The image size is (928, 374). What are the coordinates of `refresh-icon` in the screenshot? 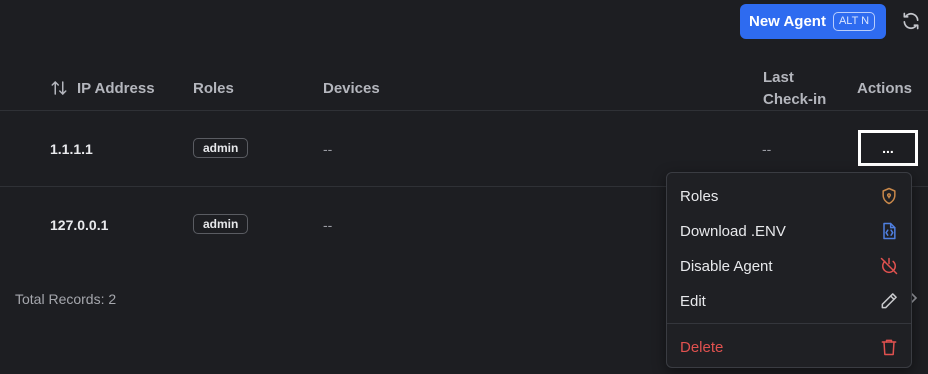 It's located at (911, 21).